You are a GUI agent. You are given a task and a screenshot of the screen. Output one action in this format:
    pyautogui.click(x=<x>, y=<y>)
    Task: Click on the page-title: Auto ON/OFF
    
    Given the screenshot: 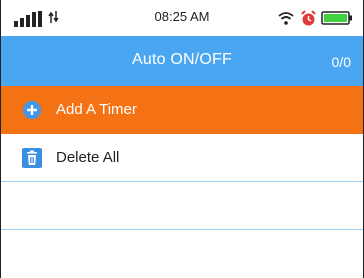 What is the action you would take?
    pyautogui.click(x=182, y=59)
    